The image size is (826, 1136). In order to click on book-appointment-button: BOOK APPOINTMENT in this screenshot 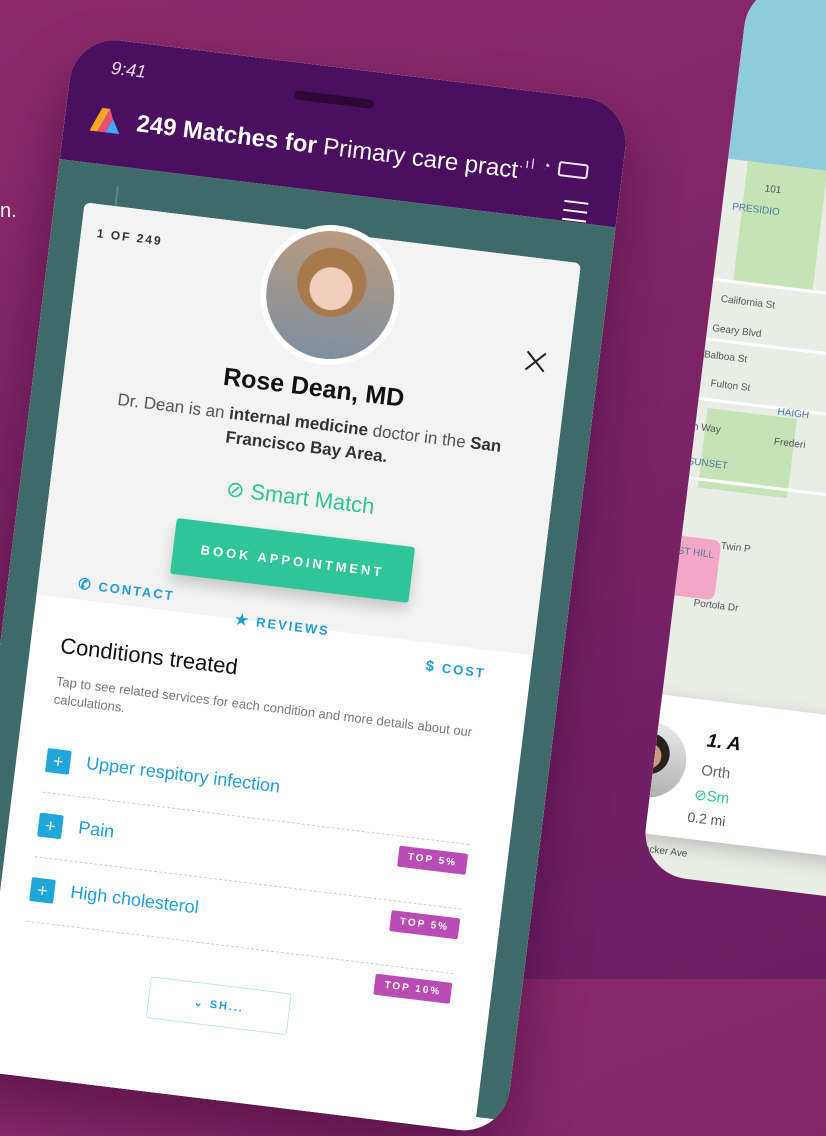, I will do `click(293, 560)`.